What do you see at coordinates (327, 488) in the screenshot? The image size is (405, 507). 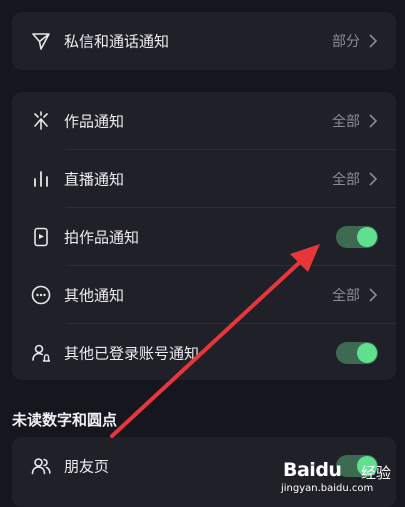 I see `watermark-url: jingyan.baidu.com` at bounding box center [327, 488].